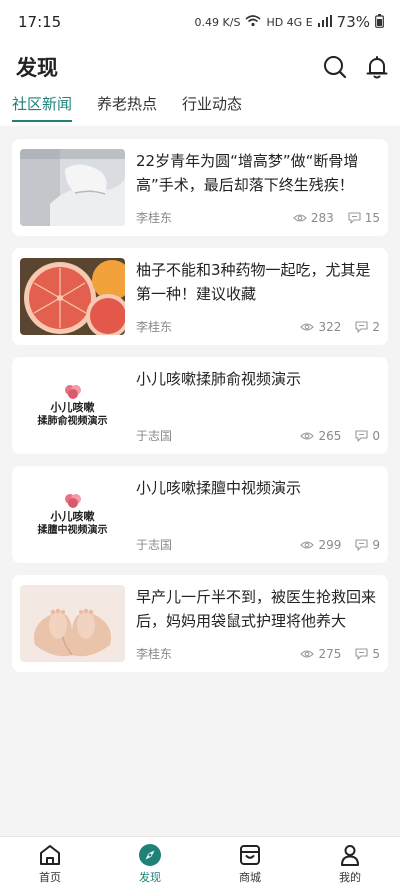 The height and width of the screenshot is (888, 400). Describe the element at coordinates (330, 327) in the screenshot. I see `view-count: 322` at that location.